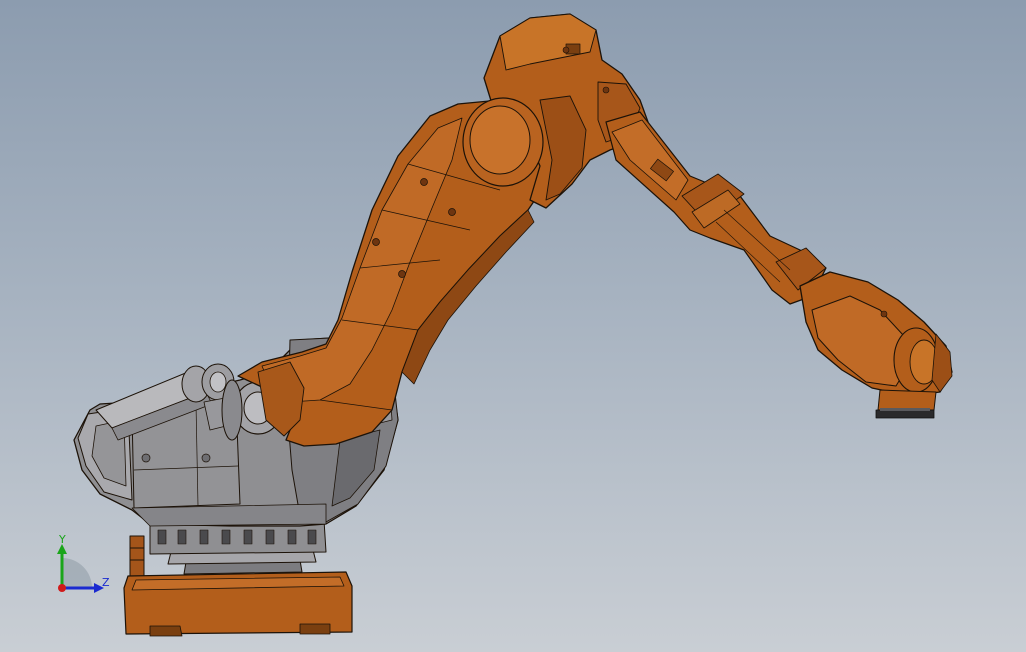  What do you see at coordinates (876, 334) in the screenshot?
I see `wrist` at bounding box center [876, 334].